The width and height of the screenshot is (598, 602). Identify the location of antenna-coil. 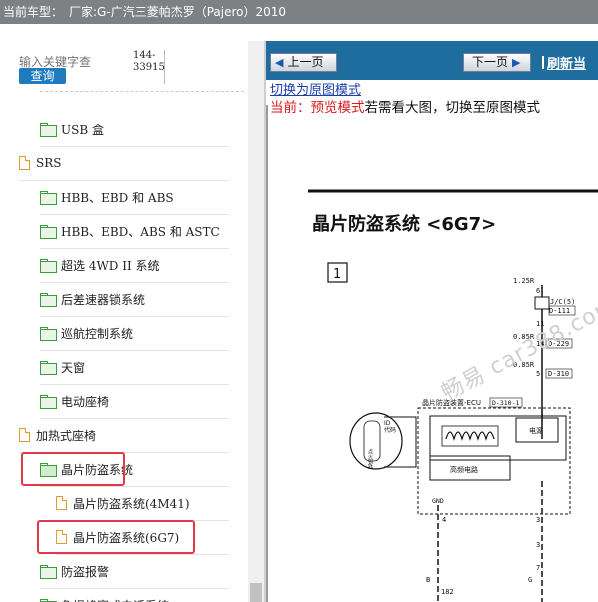
(470, 436).